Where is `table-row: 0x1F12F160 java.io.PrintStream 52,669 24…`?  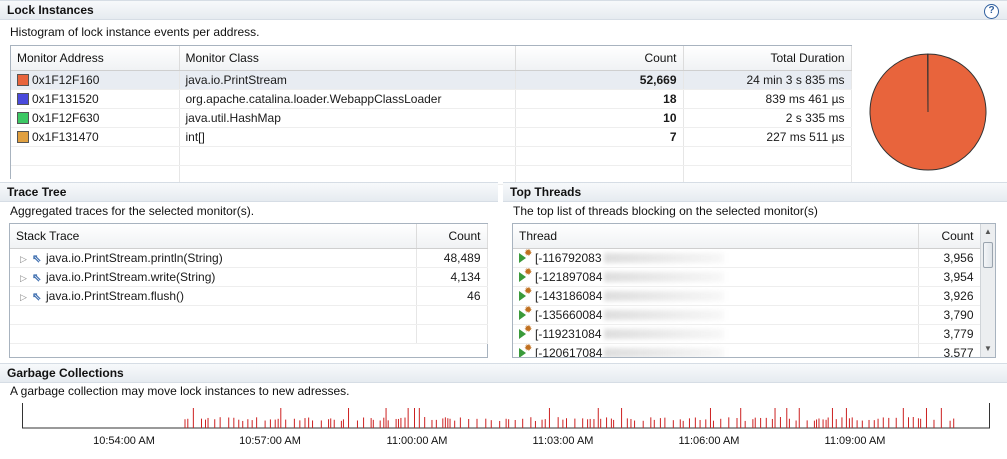
table-row: 0x1F12F160 java.io.PrintStream 52,669 24… is located at coordinates (431, 80).